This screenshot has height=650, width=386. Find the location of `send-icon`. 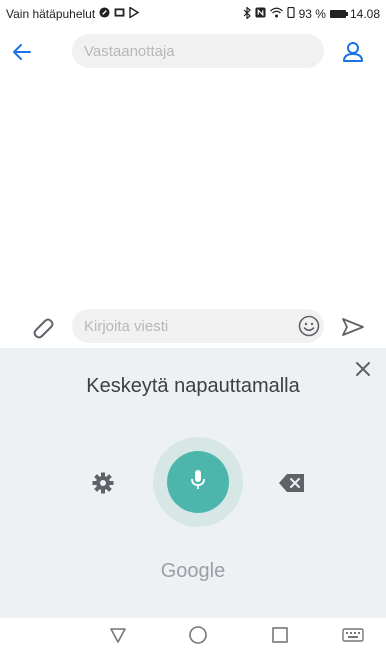

send-icon is located at coordinates (353, 327).